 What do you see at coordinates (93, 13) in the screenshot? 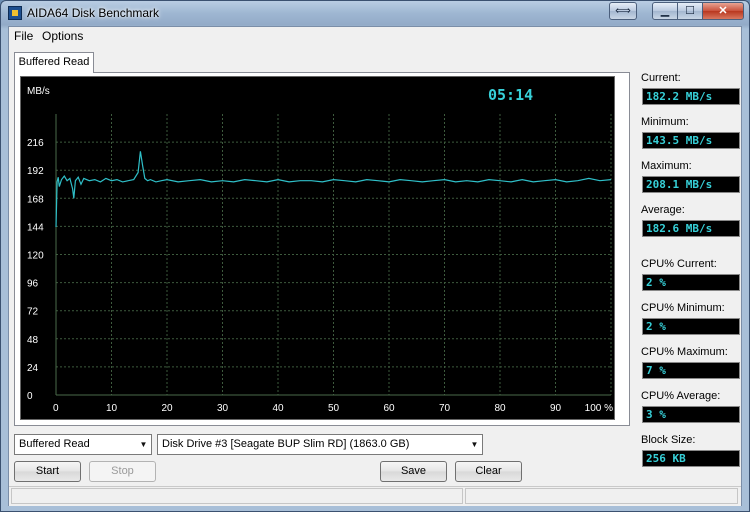
I see `window-title: AIDA64 Disk Benchmark` at bounding box center [93, 13].